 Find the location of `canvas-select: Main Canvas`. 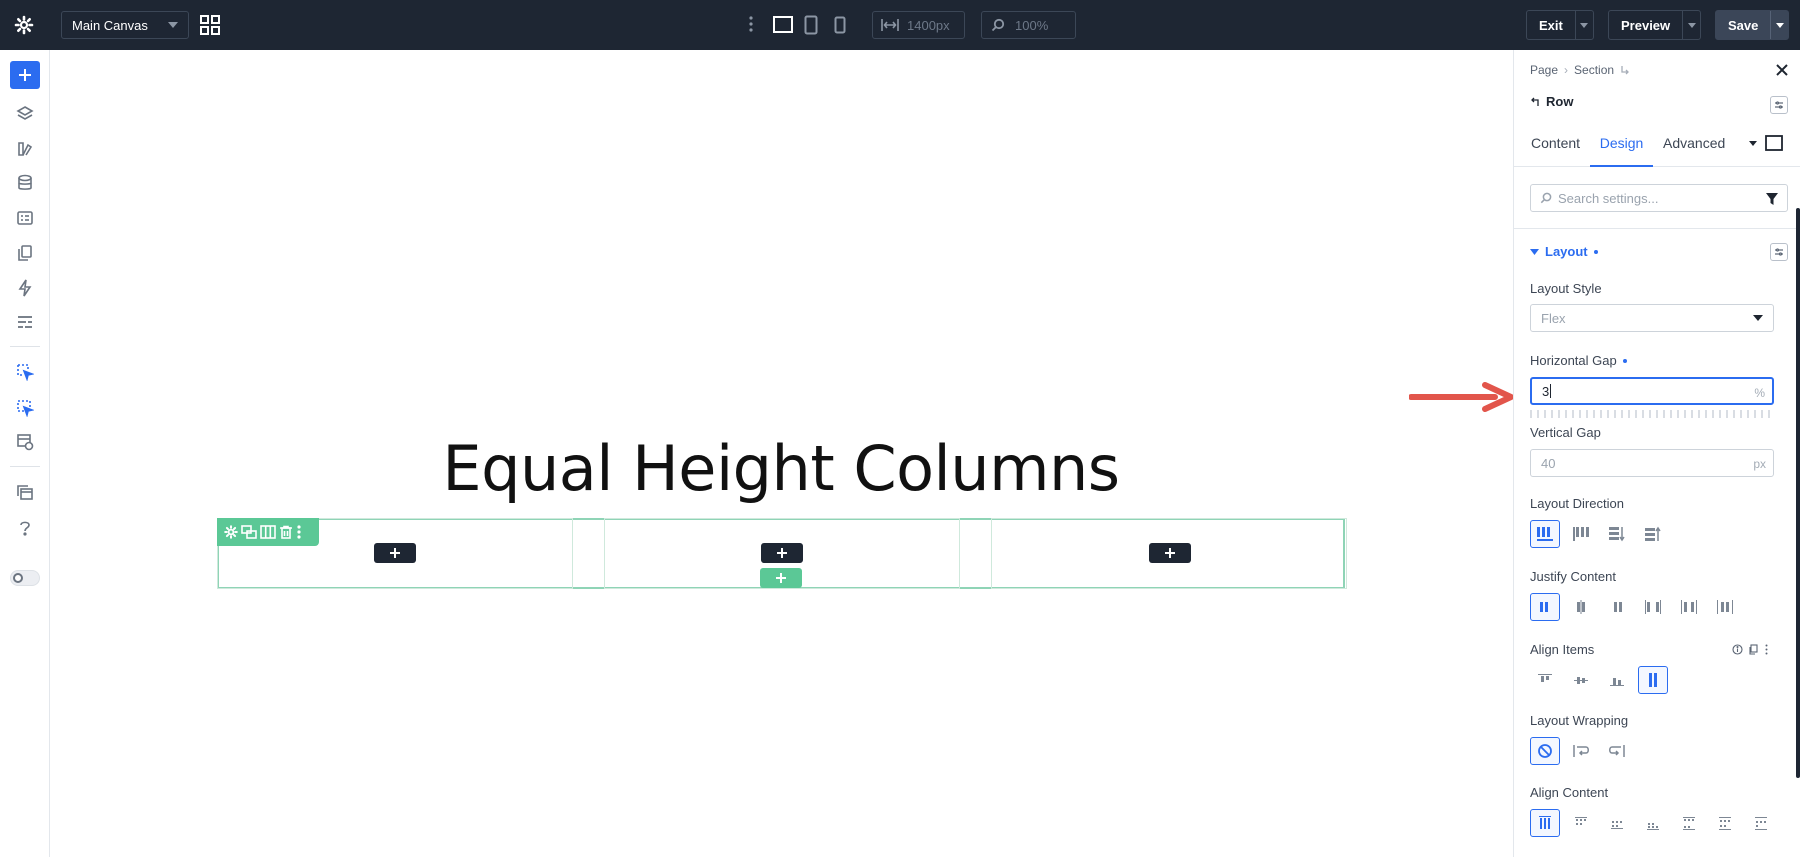

canvas-select: Main Canvas is located at coordinates (125, 25).